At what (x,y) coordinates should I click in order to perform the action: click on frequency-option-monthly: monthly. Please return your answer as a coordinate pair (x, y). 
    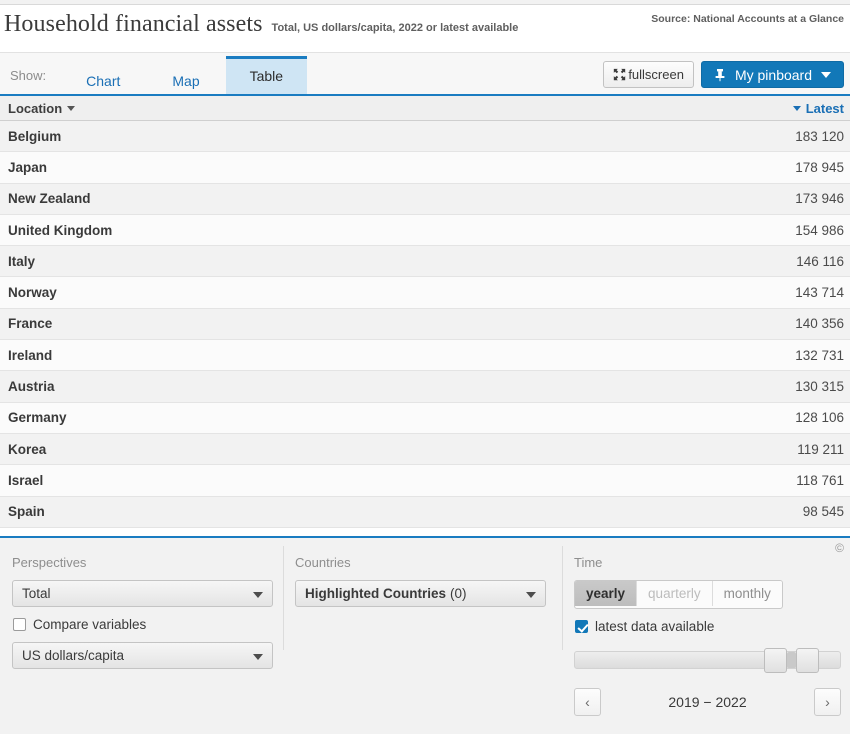
    Looking at the image, I should click on (747, 593).